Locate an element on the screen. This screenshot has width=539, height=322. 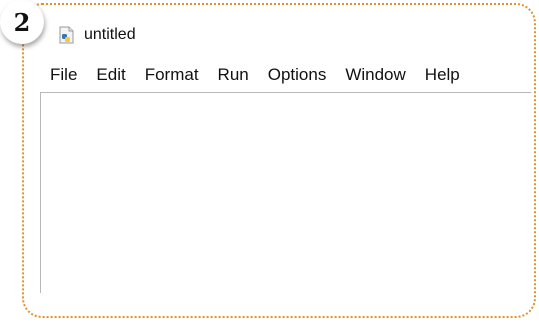
menu-bar: File Edit Format Run Options Window Help is located at coordinates (285, 75).